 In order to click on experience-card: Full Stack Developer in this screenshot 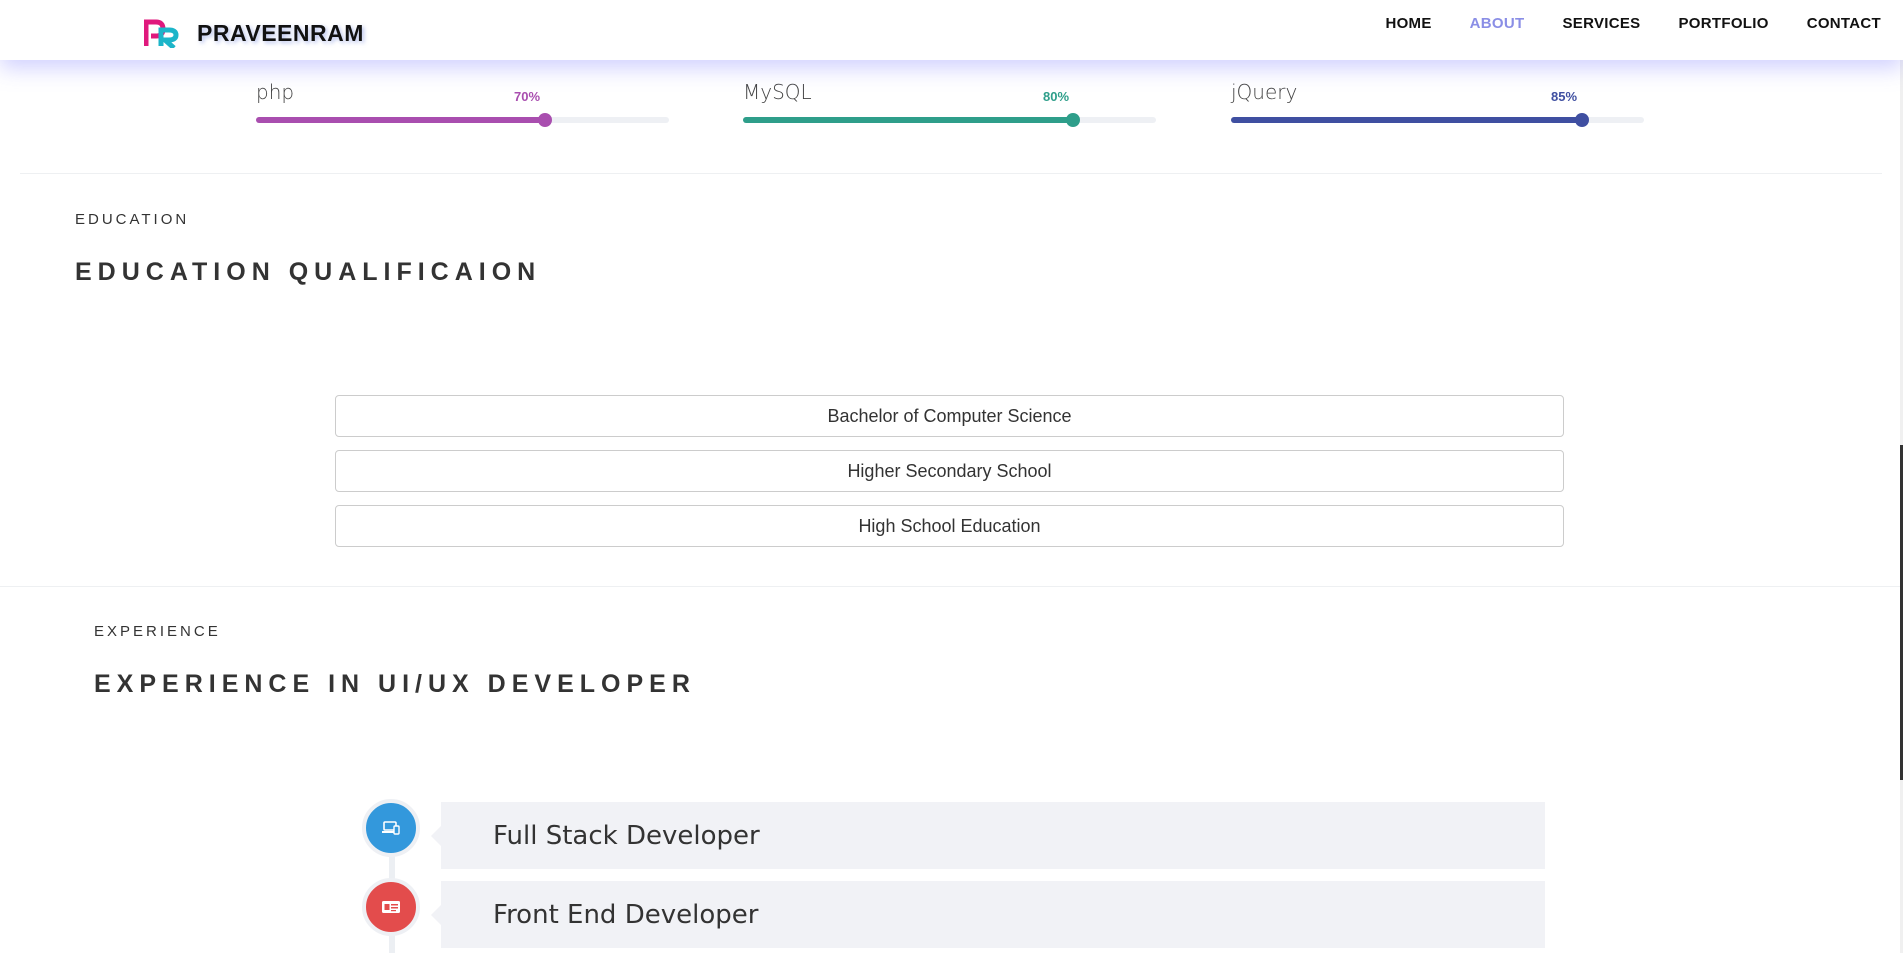, I will do `click(988, 835)`.